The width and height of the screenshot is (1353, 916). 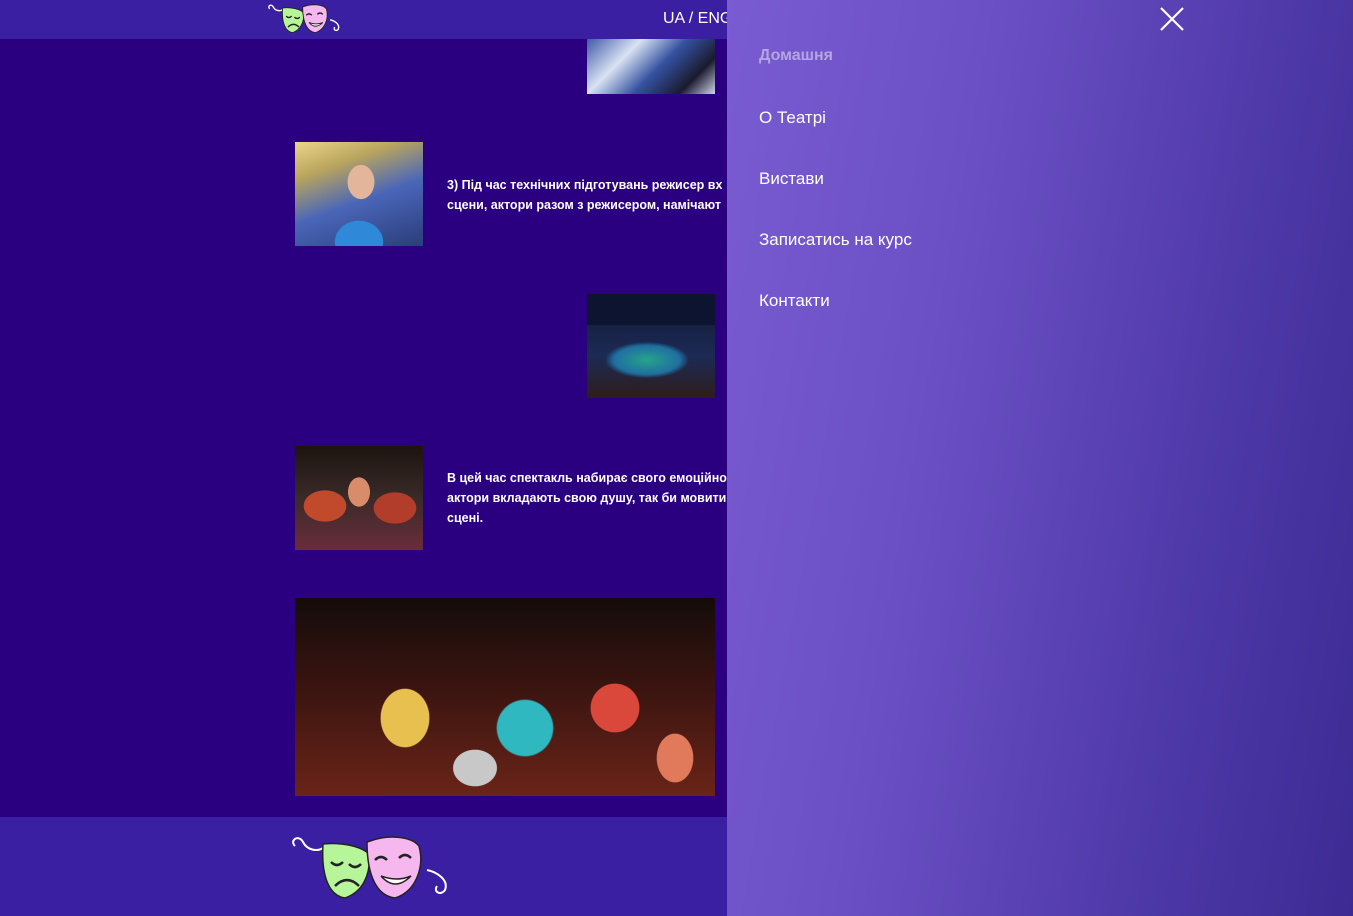 I want to click on menu-item-about: О Театрі, so click(x=792, y=118).